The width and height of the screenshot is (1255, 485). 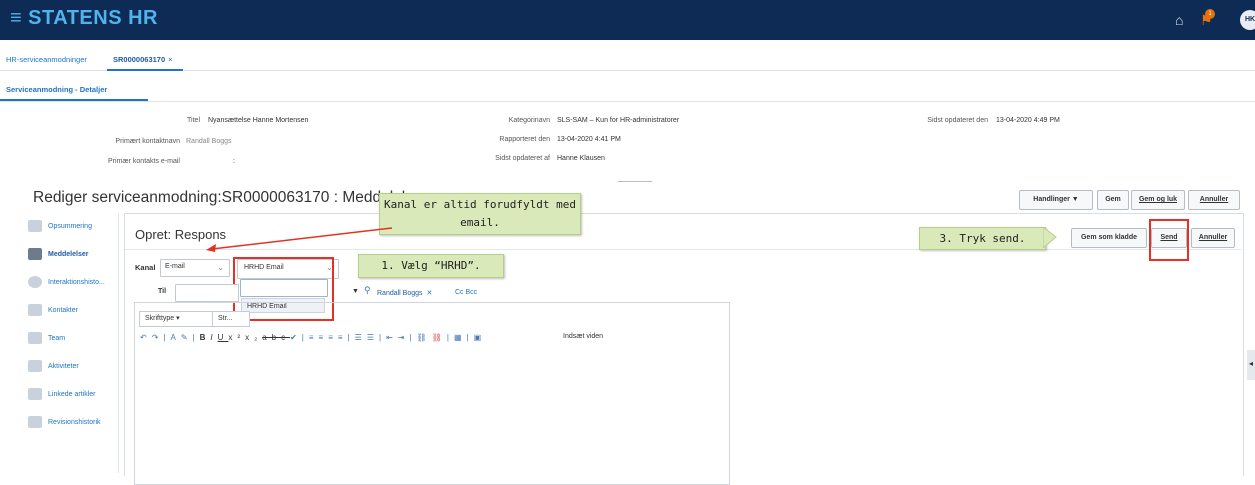 What do you see at coordinates (56, 89) in the screenshot?
I see `tab-serviceanmodning-detaljer: Serviceanmodning - Detaljer` at bounding box center [56, 89].